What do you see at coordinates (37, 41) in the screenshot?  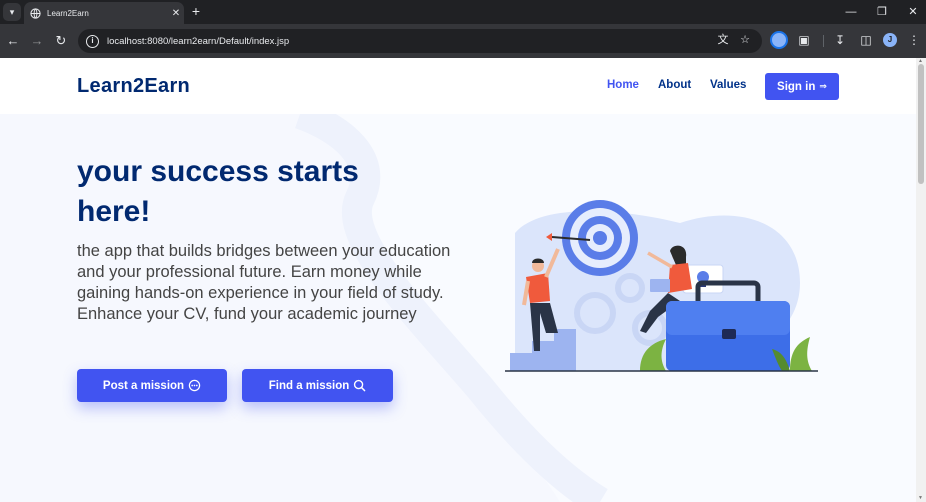 I see `forward-icon: →` at bounding box center [37, 41].